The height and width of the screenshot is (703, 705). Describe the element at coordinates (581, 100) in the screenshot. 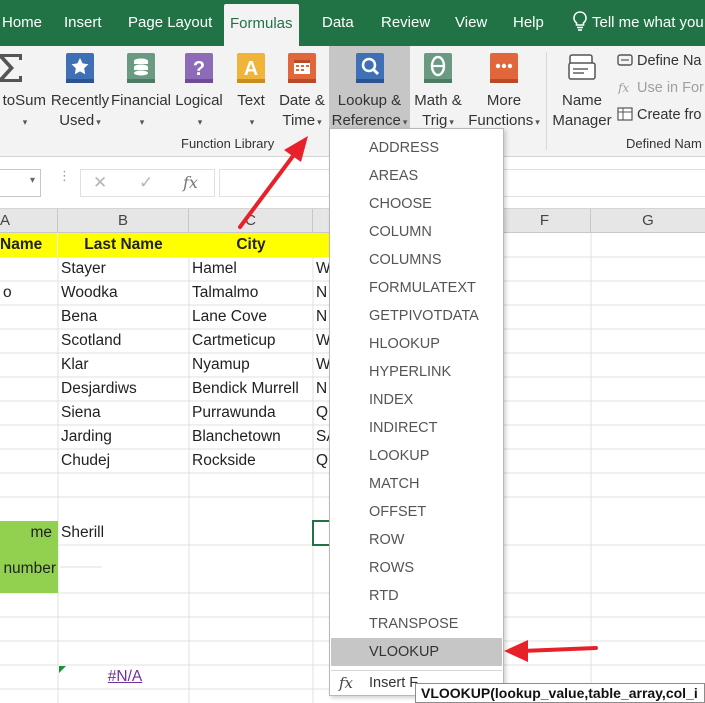

I see `name-manager-label-1: Name` at that location.